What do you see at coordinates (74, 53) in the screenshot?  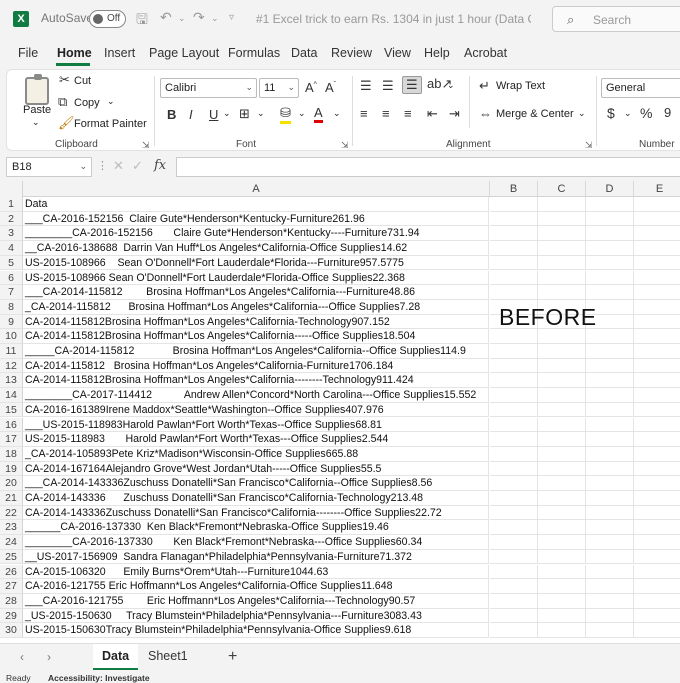 I see `tab-home: Home` at bounding box center [74, 53].